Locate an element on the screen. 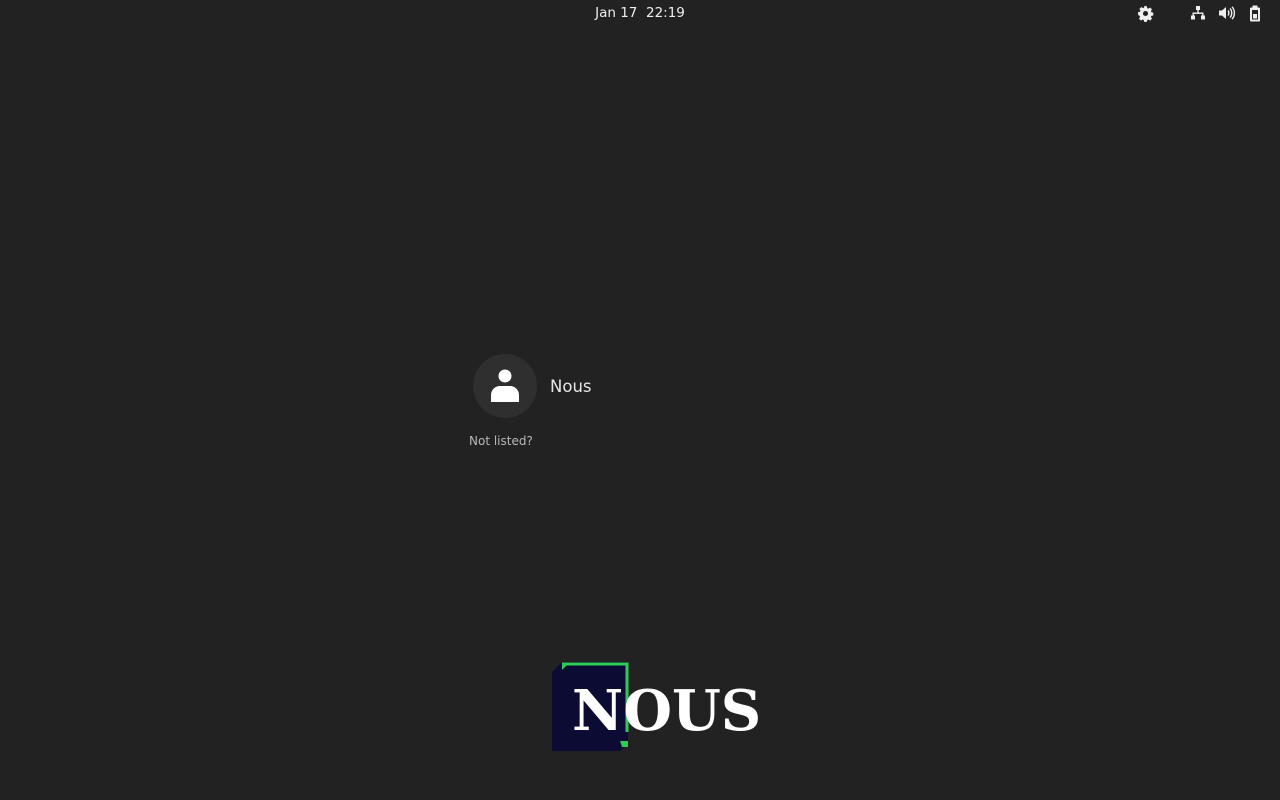  avatar is located at coordinates (505, 386).